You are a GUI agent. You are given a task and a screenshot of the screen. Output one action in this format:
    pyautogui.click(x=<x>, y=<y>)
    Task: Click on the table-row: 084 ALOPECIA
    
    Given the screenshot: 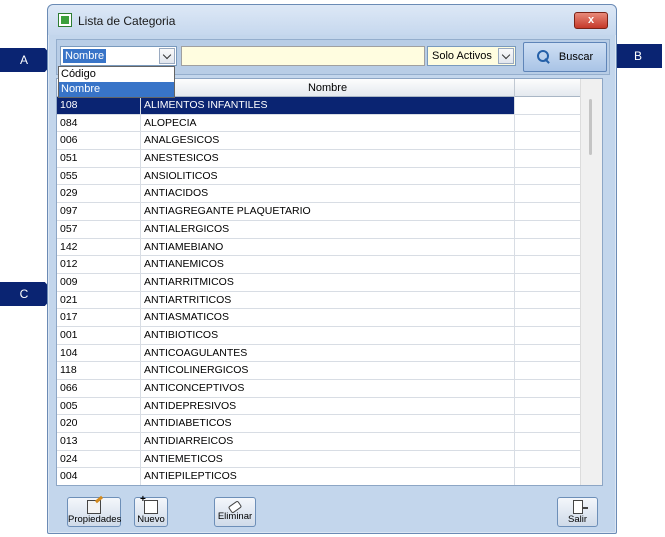 What is the action you would take?
    pyautogui.click(x=329, y=123)
    